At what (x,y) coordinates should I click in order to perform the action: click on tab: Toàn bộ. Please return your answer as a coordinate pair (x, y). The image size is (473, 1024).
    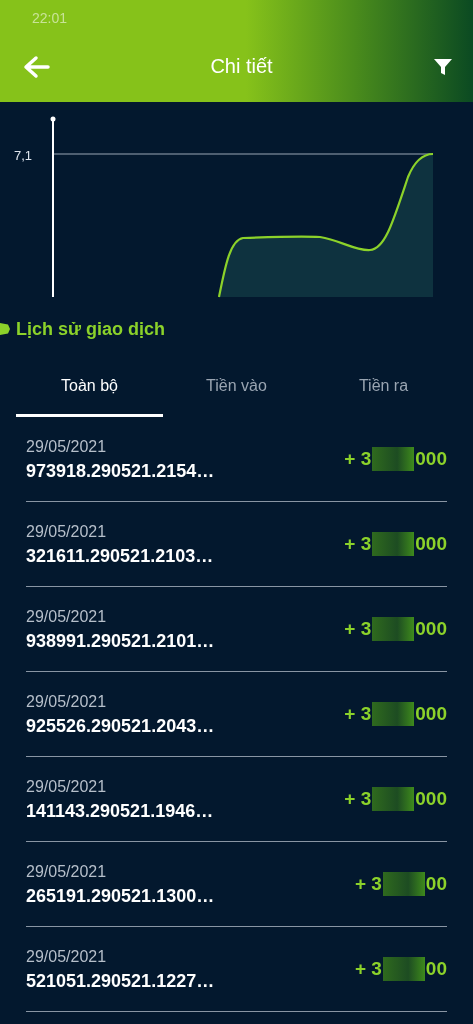
    Looking at the image, I should click on (89, 392).